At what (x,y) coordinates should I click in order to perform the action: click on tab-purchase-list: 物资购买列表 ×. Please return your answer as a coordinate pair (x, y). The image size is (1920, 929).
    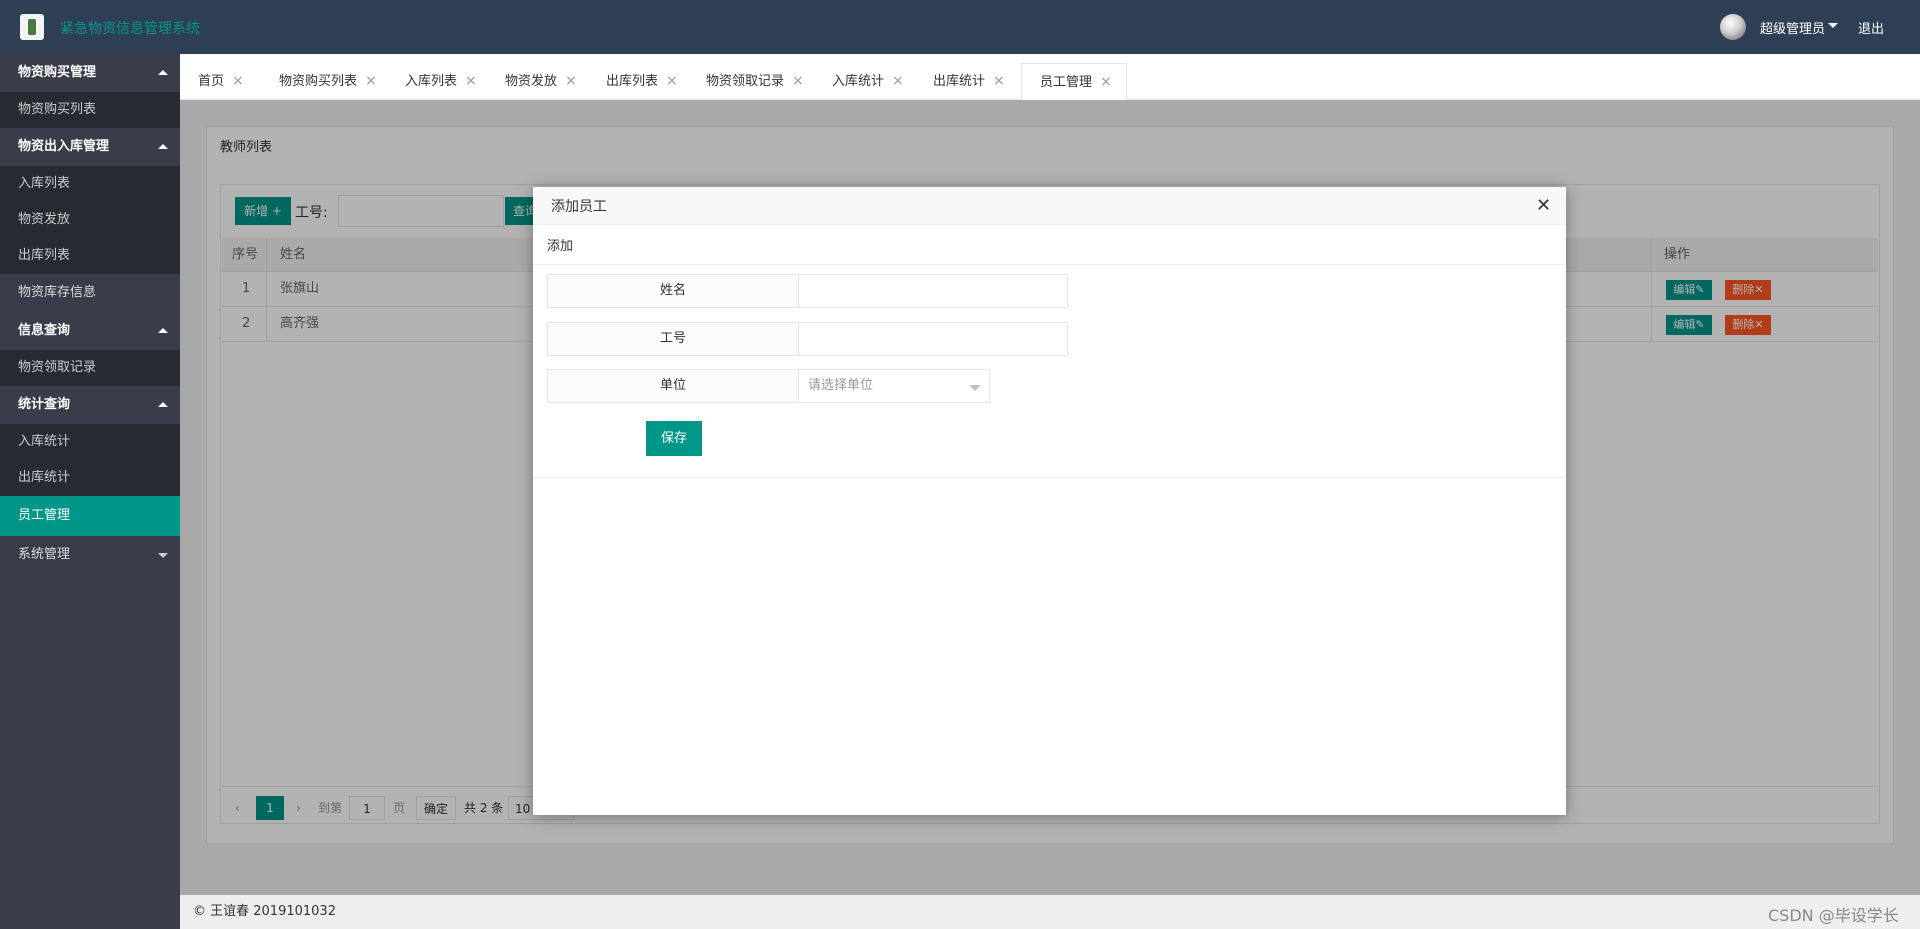
    Looking at the image, I should click on (319, 81).